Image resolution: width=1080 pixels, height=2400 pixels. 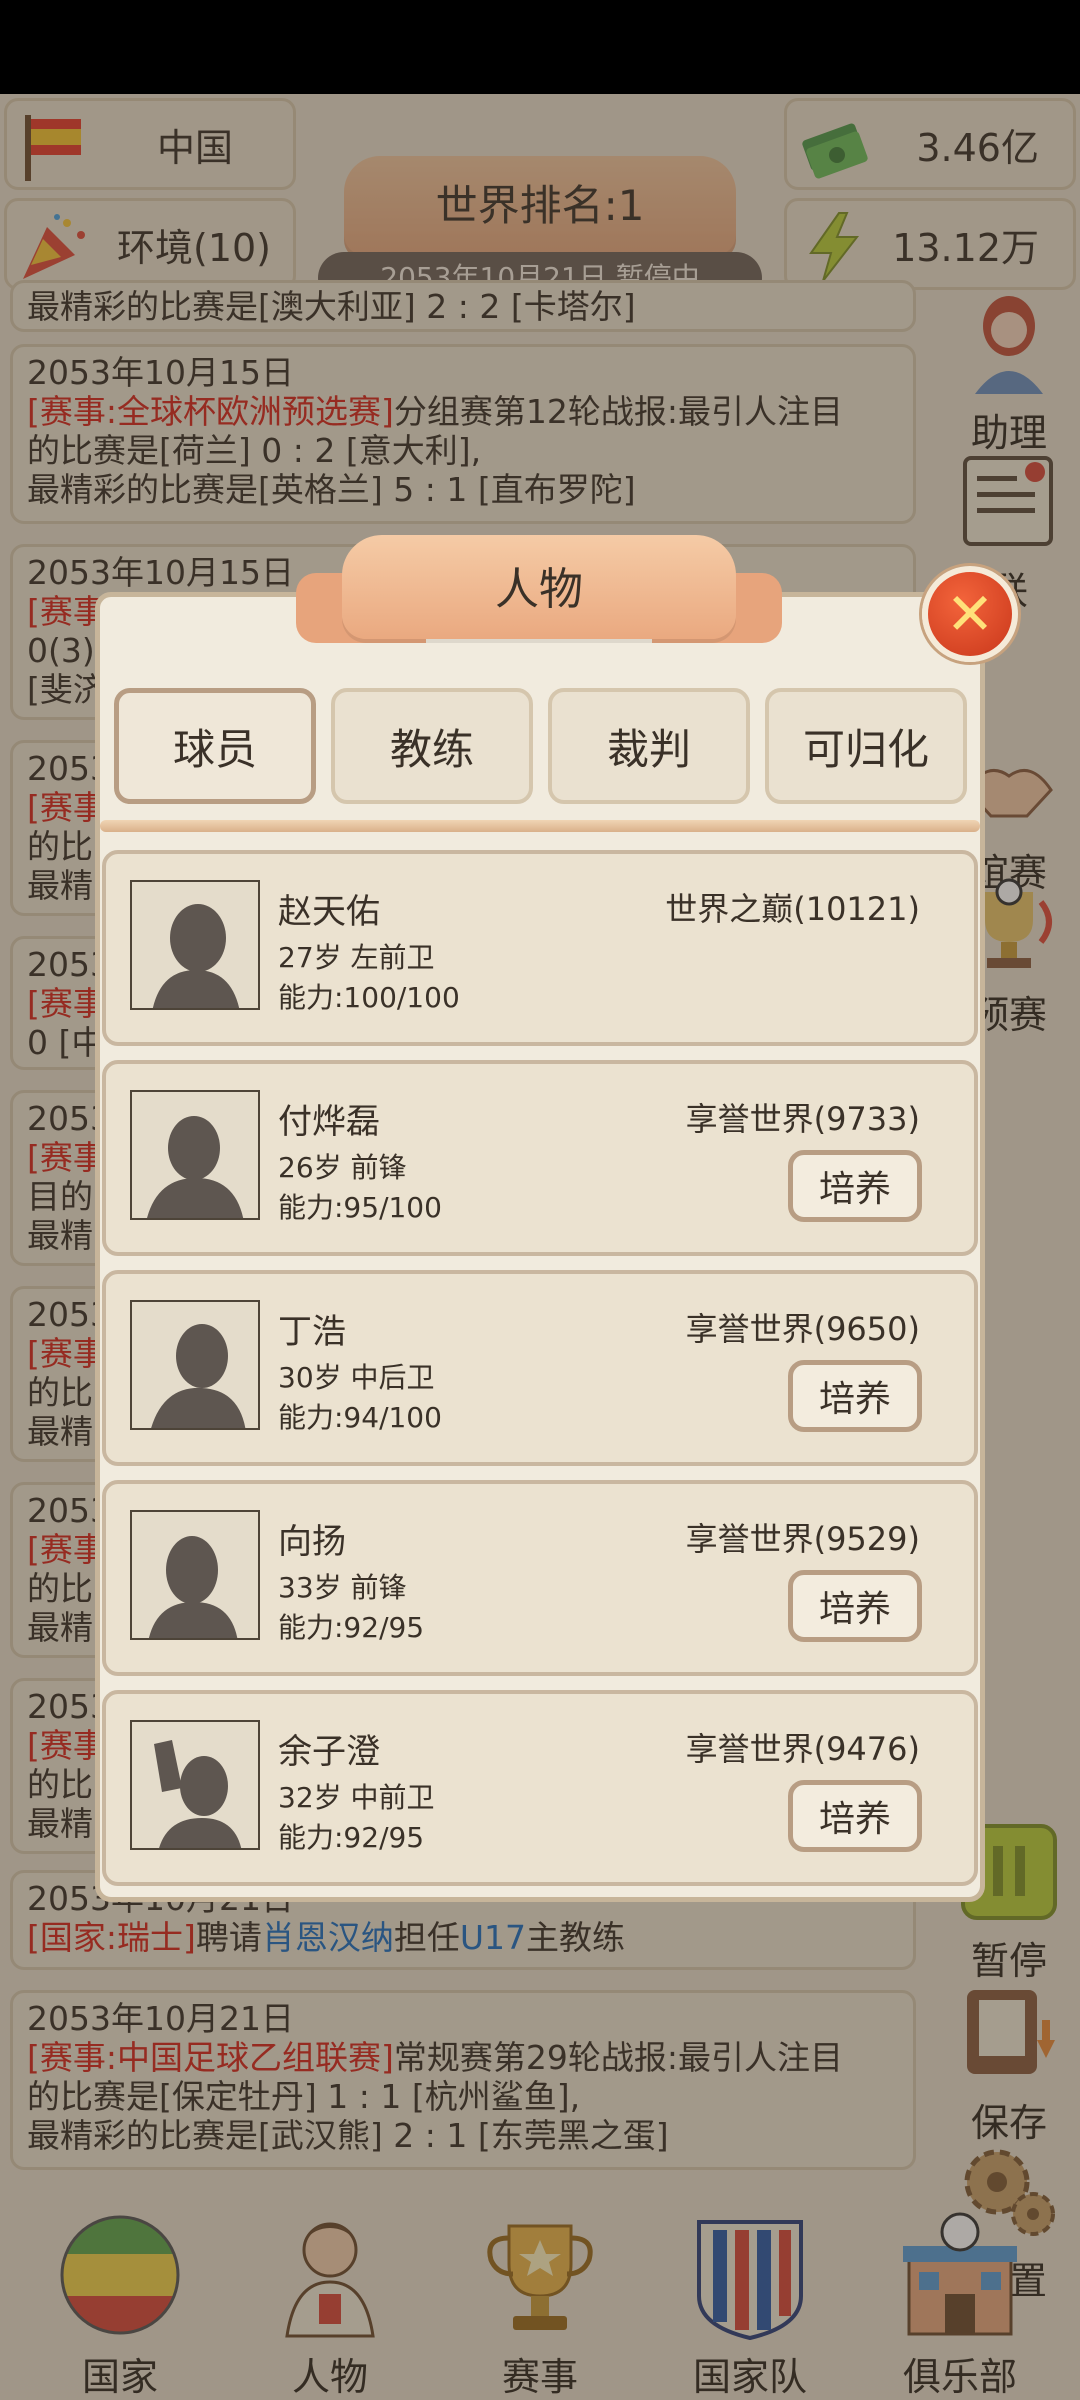 What do you see at coordinates (540, 1158) in the screenshot?
I see `player-card: 付烨磊 26岁 前锋 能力:95/100 享誉世界(9733) 培养` at bounding box center [540, 1158].